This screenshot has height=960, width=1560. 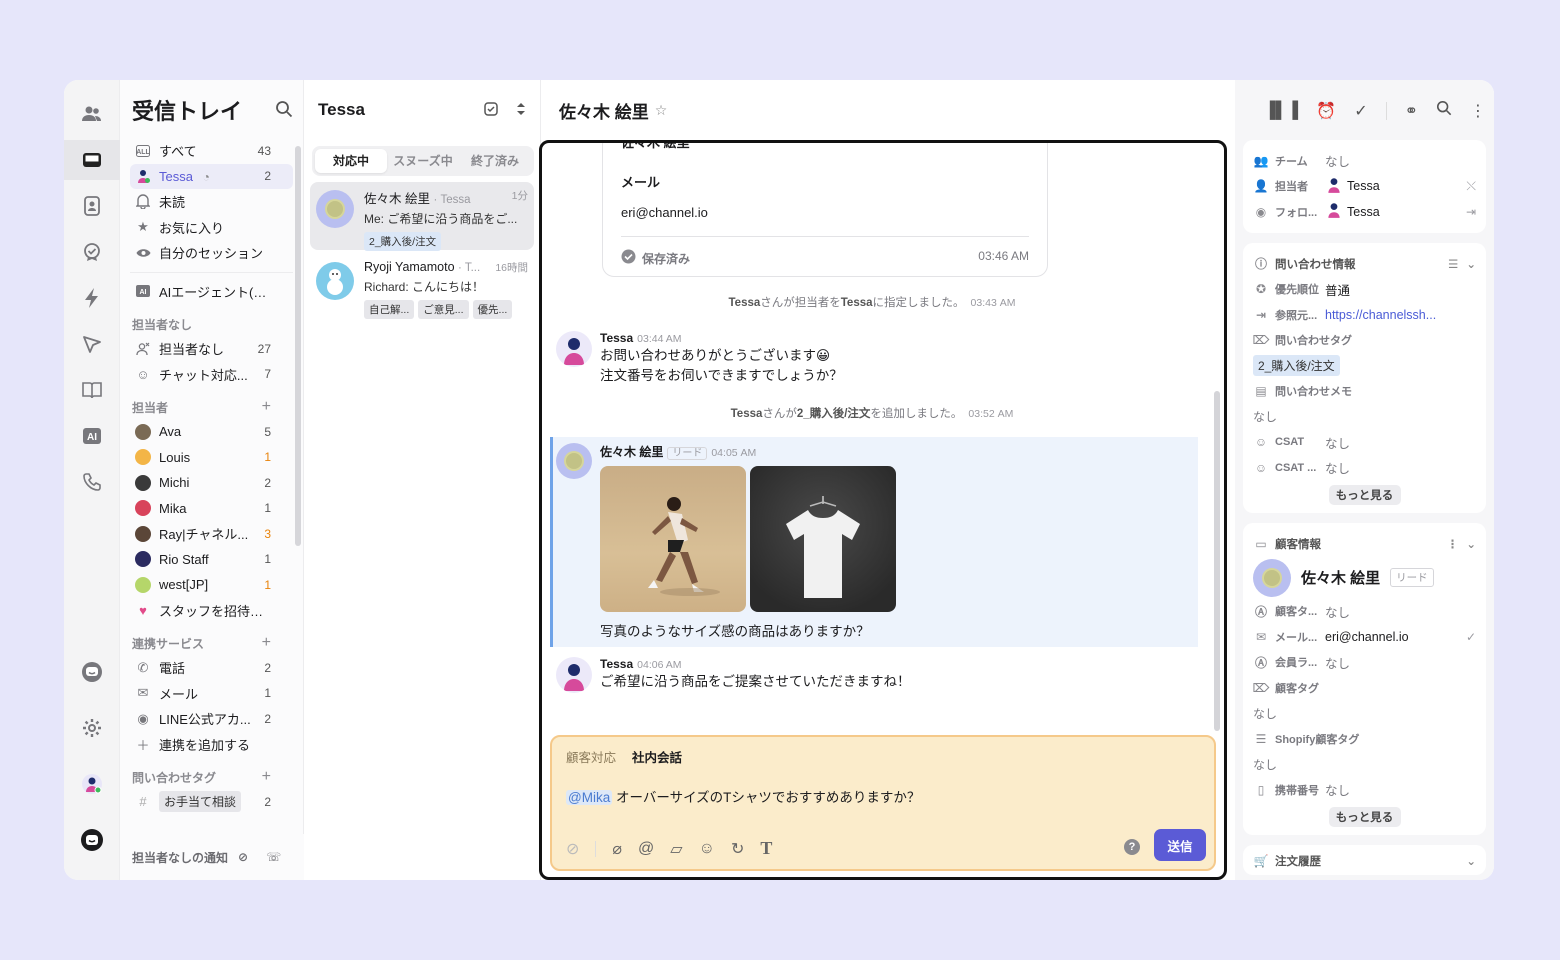 I want to click on sidebar-item-phone: ✆ 電話 2, so click(x=211, y=668).